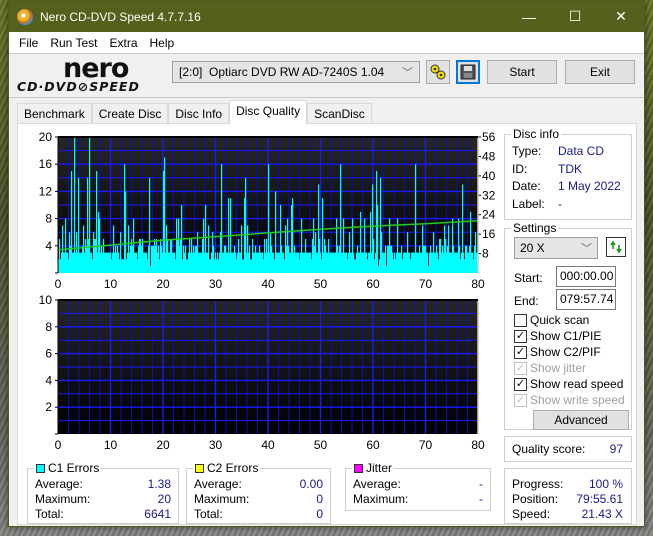 This screenshot has width=653, height=536. I want to click on menu-file: File, so click(28, 43).